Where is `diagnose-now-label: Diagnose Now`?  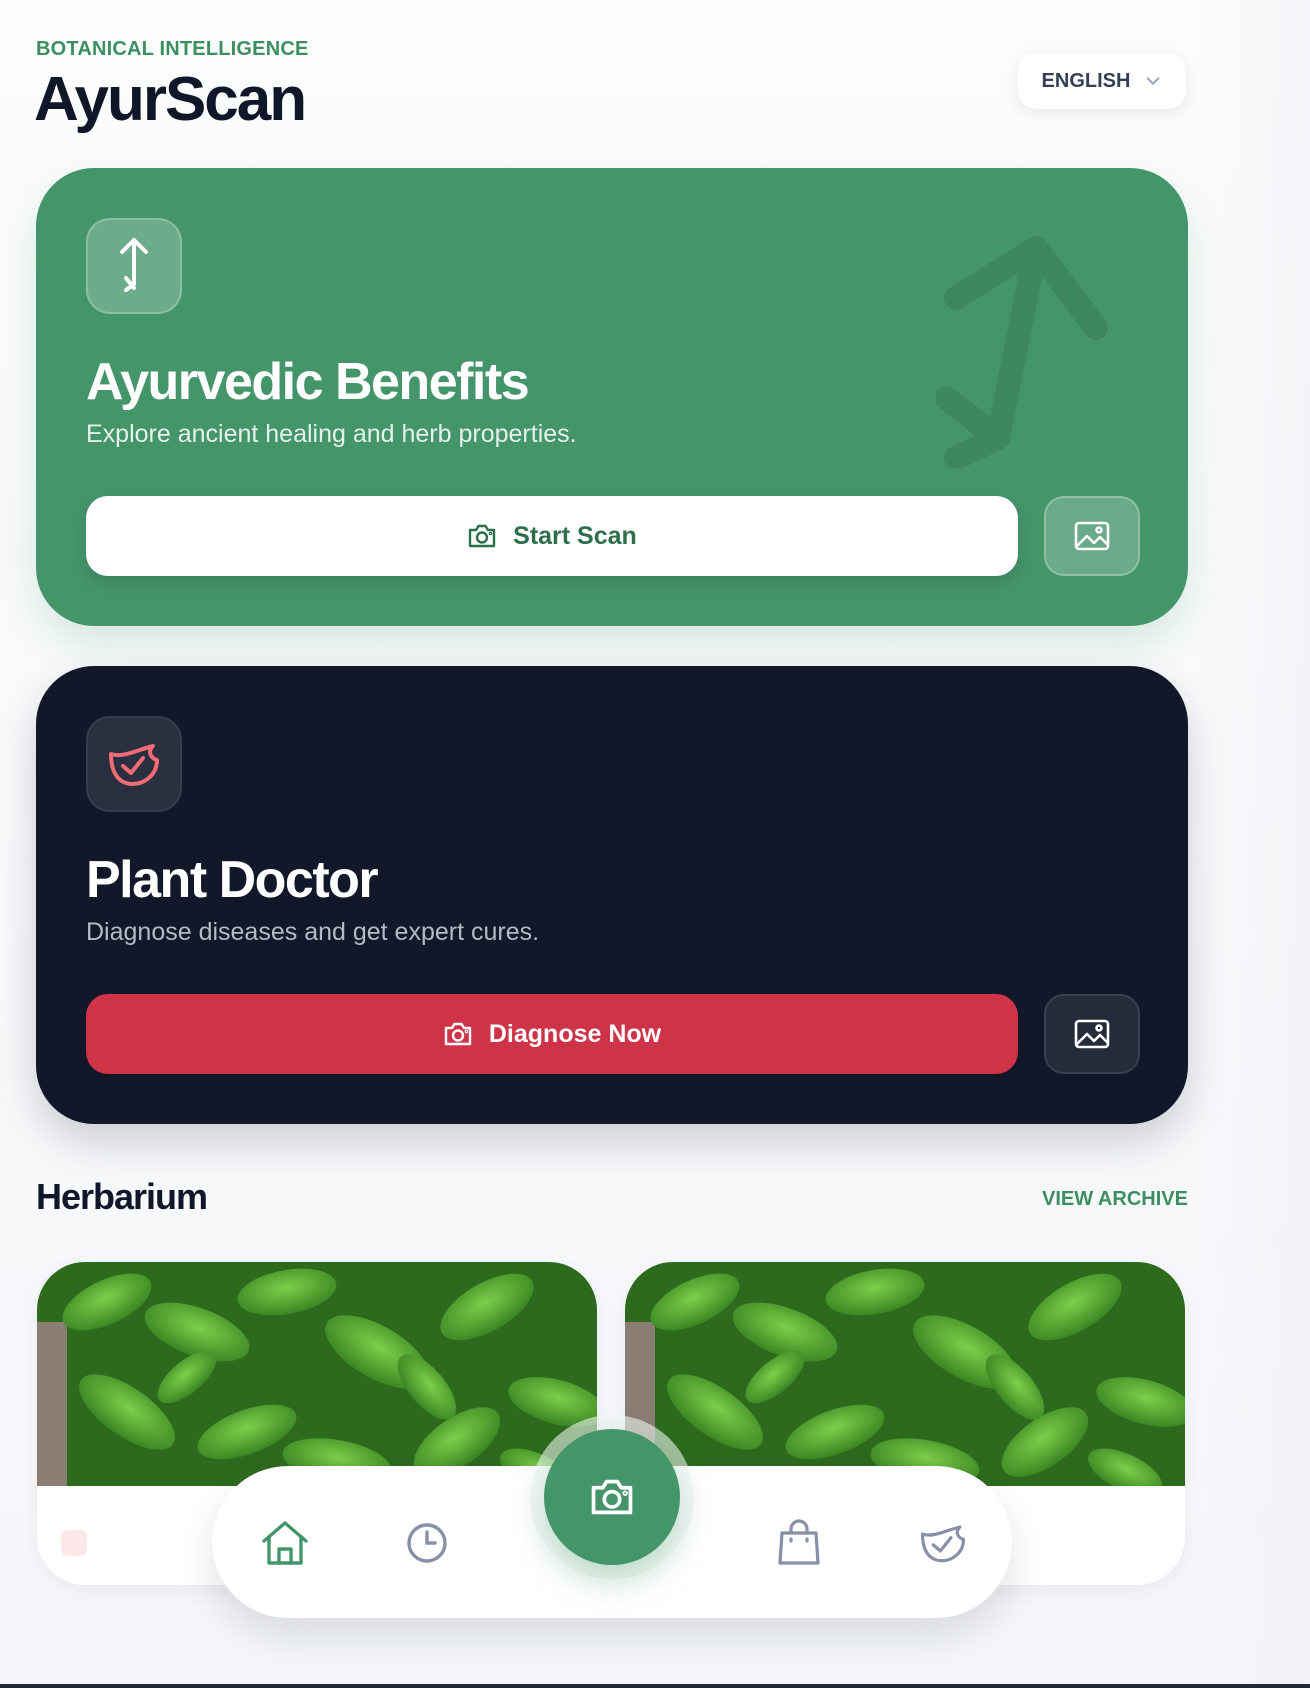
diagnose-now-label: Diagnose Now is located at coordinates (575, 1033).